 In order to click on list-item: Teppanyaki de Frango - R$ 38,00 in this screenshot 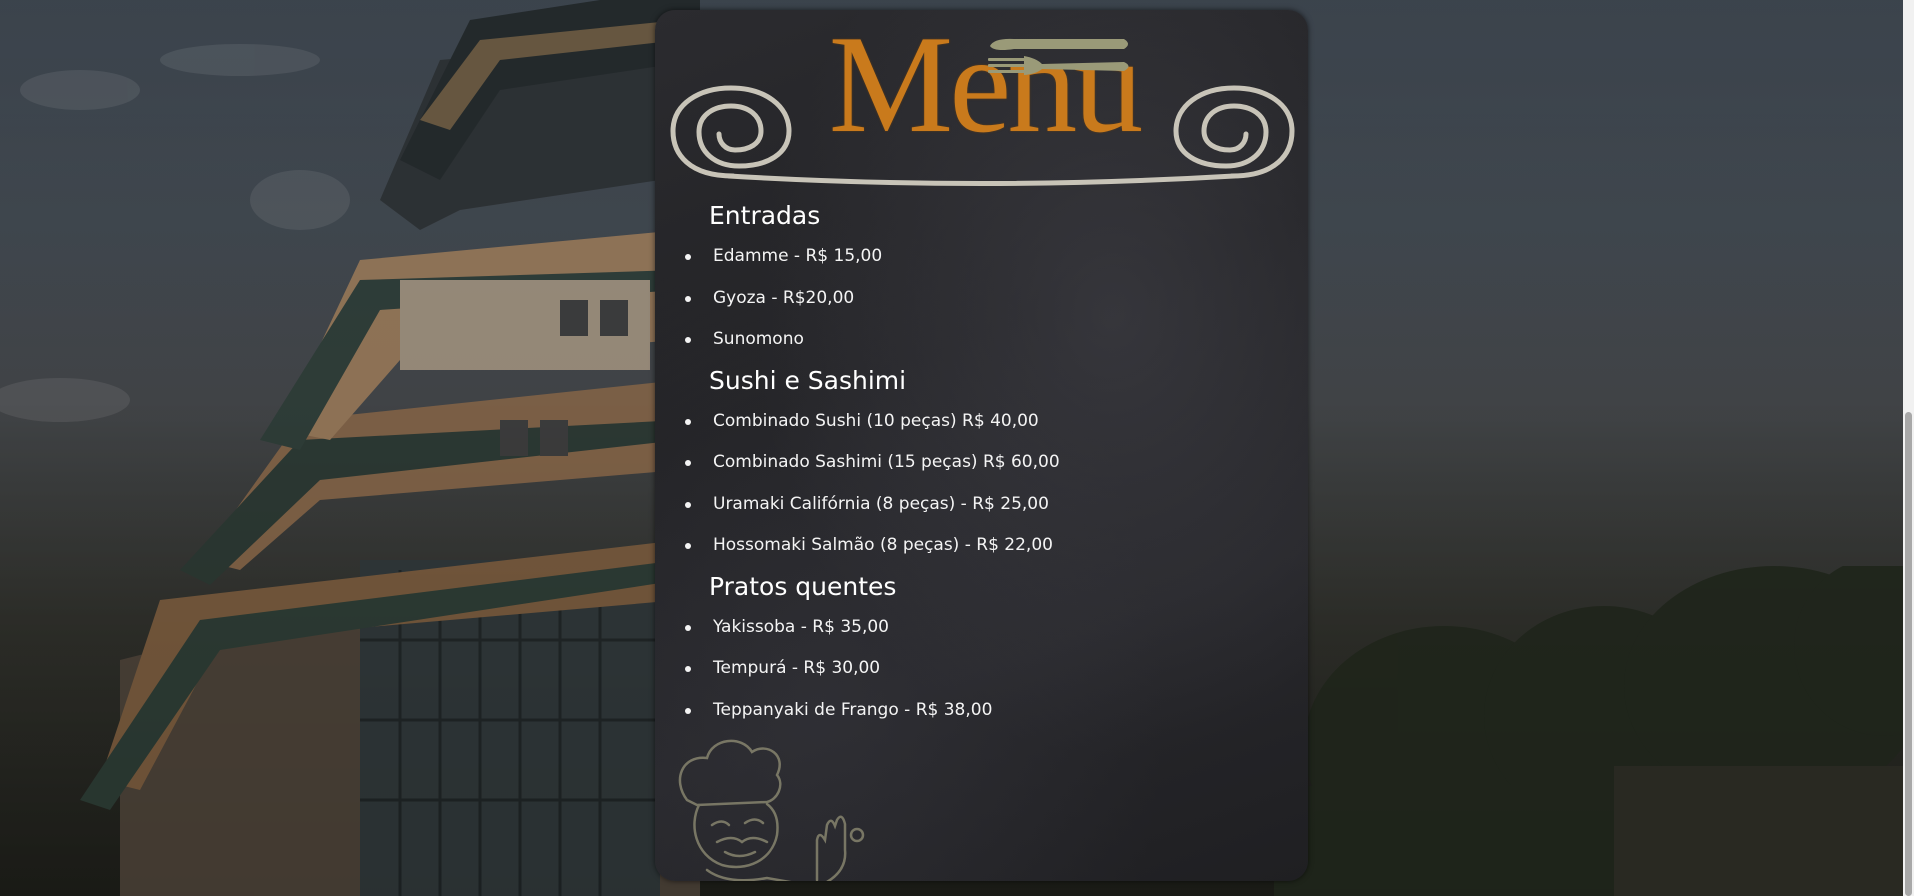, I will do `click(985, 711)`.